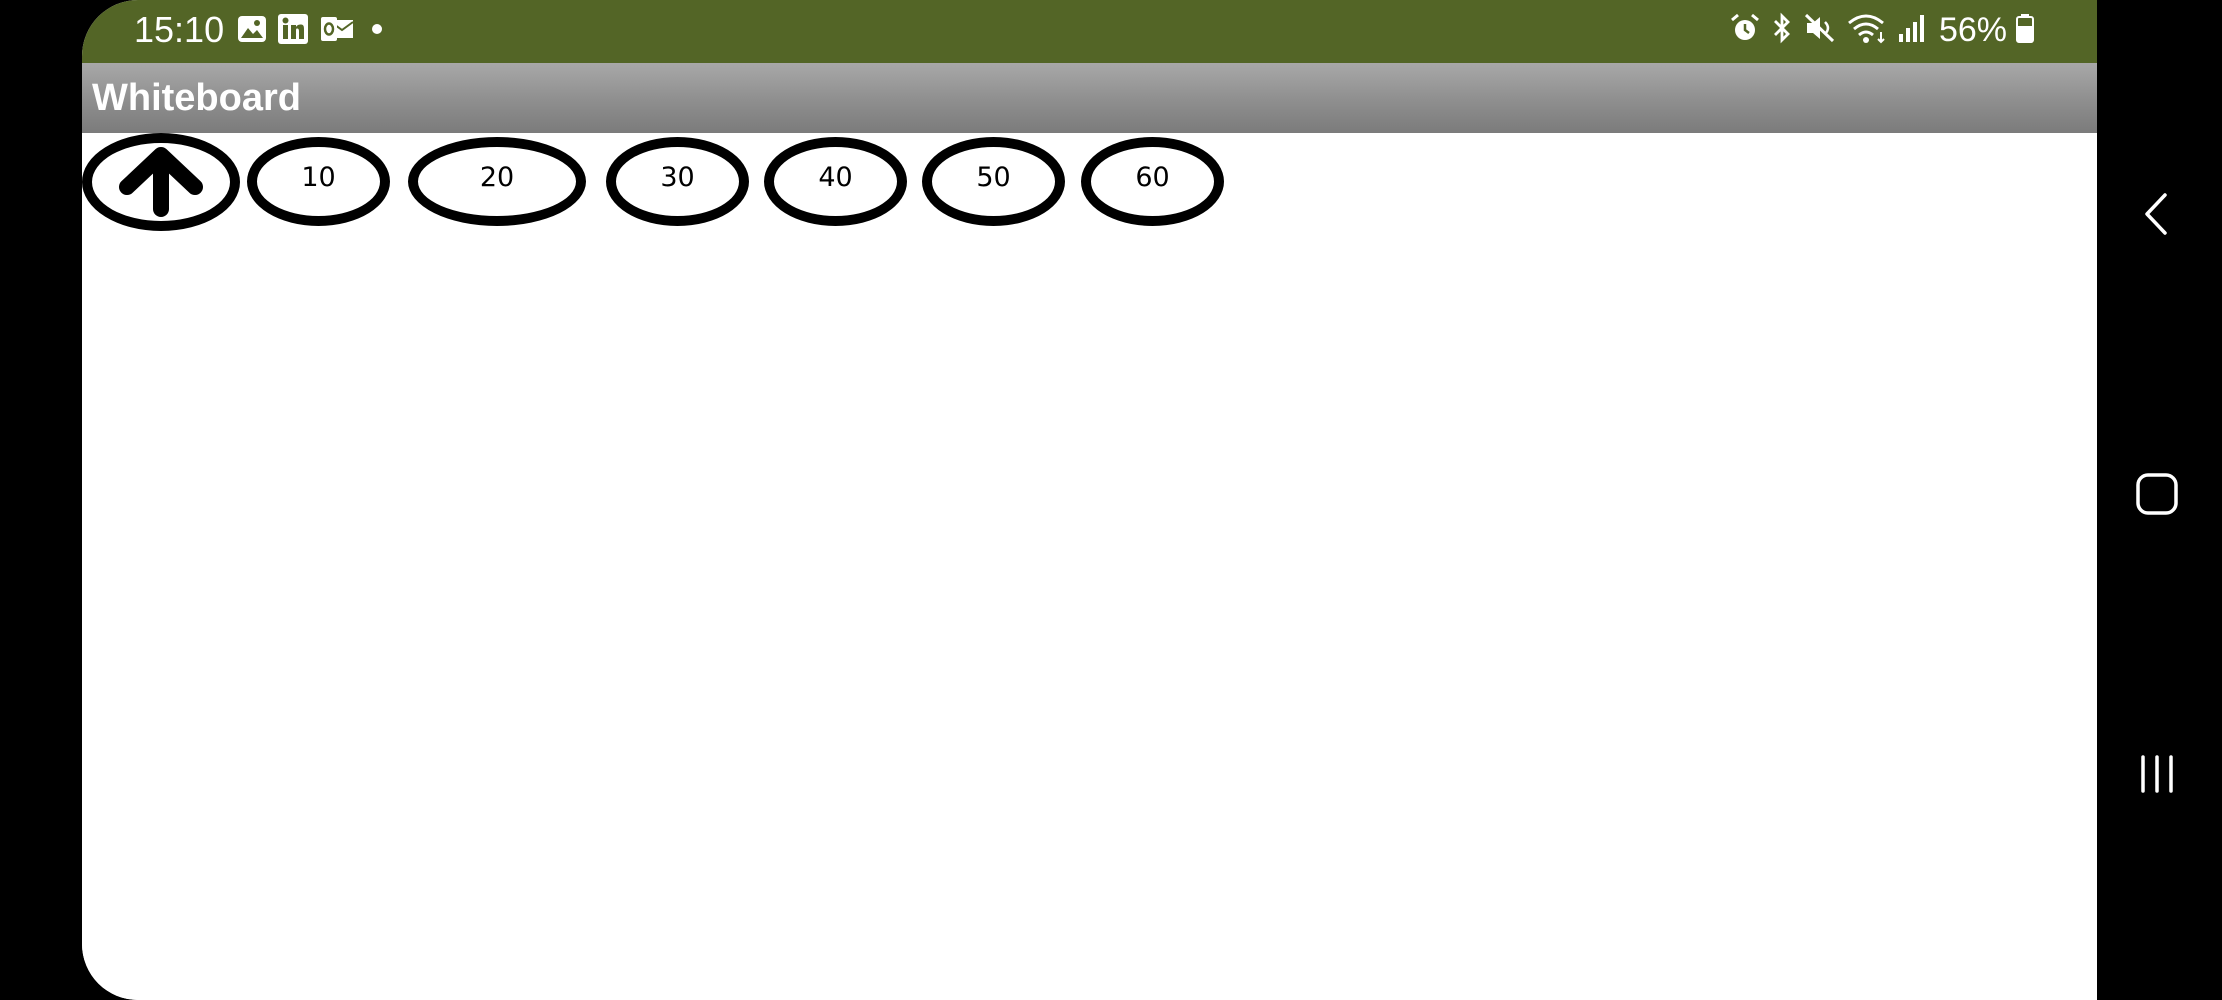 This screenshot has height=1000, width=2222. Describe the element at coordinates (179, 29) in the screenshot. I see `status-time: 15:10` at that location.